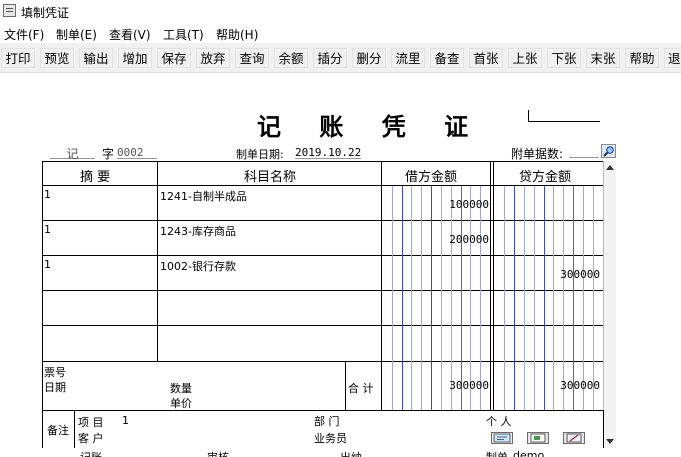 The height and width of the screenshot is (457, 681). I want to click on scroll-up-icon, so click(610, 167).